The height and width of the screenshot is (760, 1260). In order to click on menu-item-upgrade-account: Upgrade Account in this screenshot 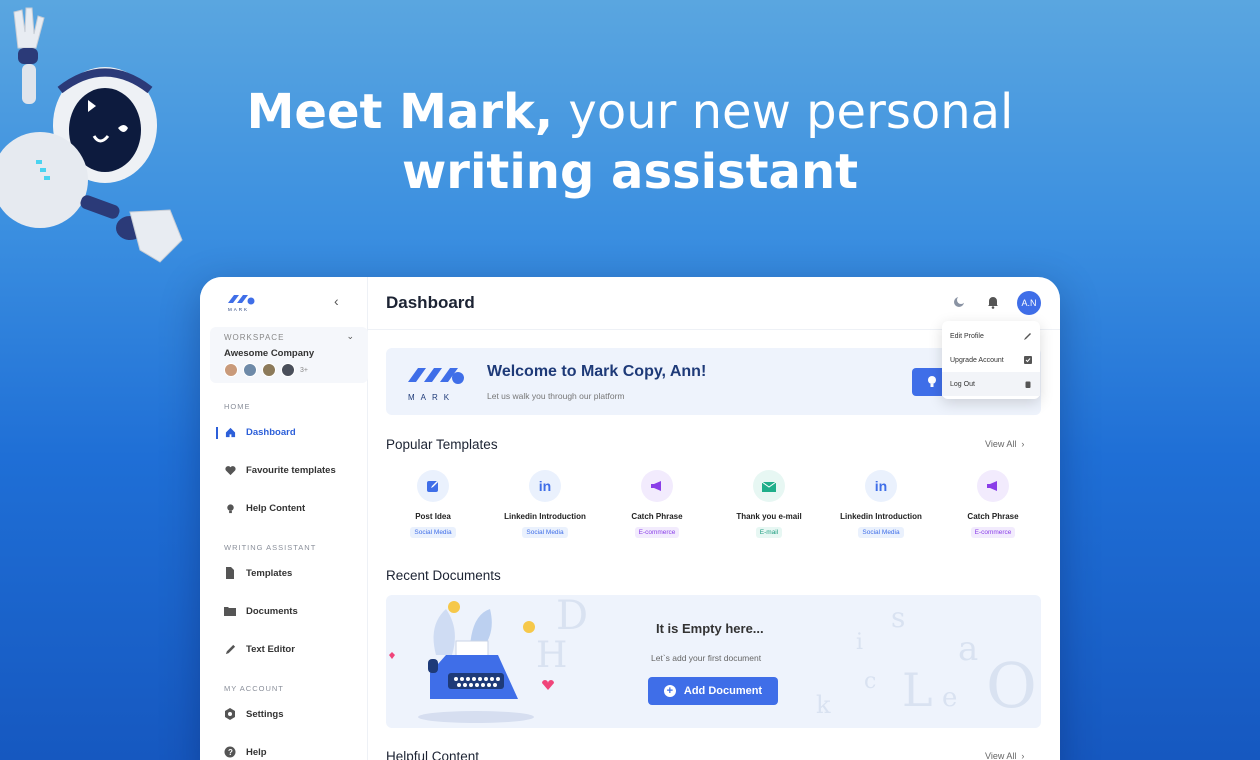, I will do `click(991, 360)`.